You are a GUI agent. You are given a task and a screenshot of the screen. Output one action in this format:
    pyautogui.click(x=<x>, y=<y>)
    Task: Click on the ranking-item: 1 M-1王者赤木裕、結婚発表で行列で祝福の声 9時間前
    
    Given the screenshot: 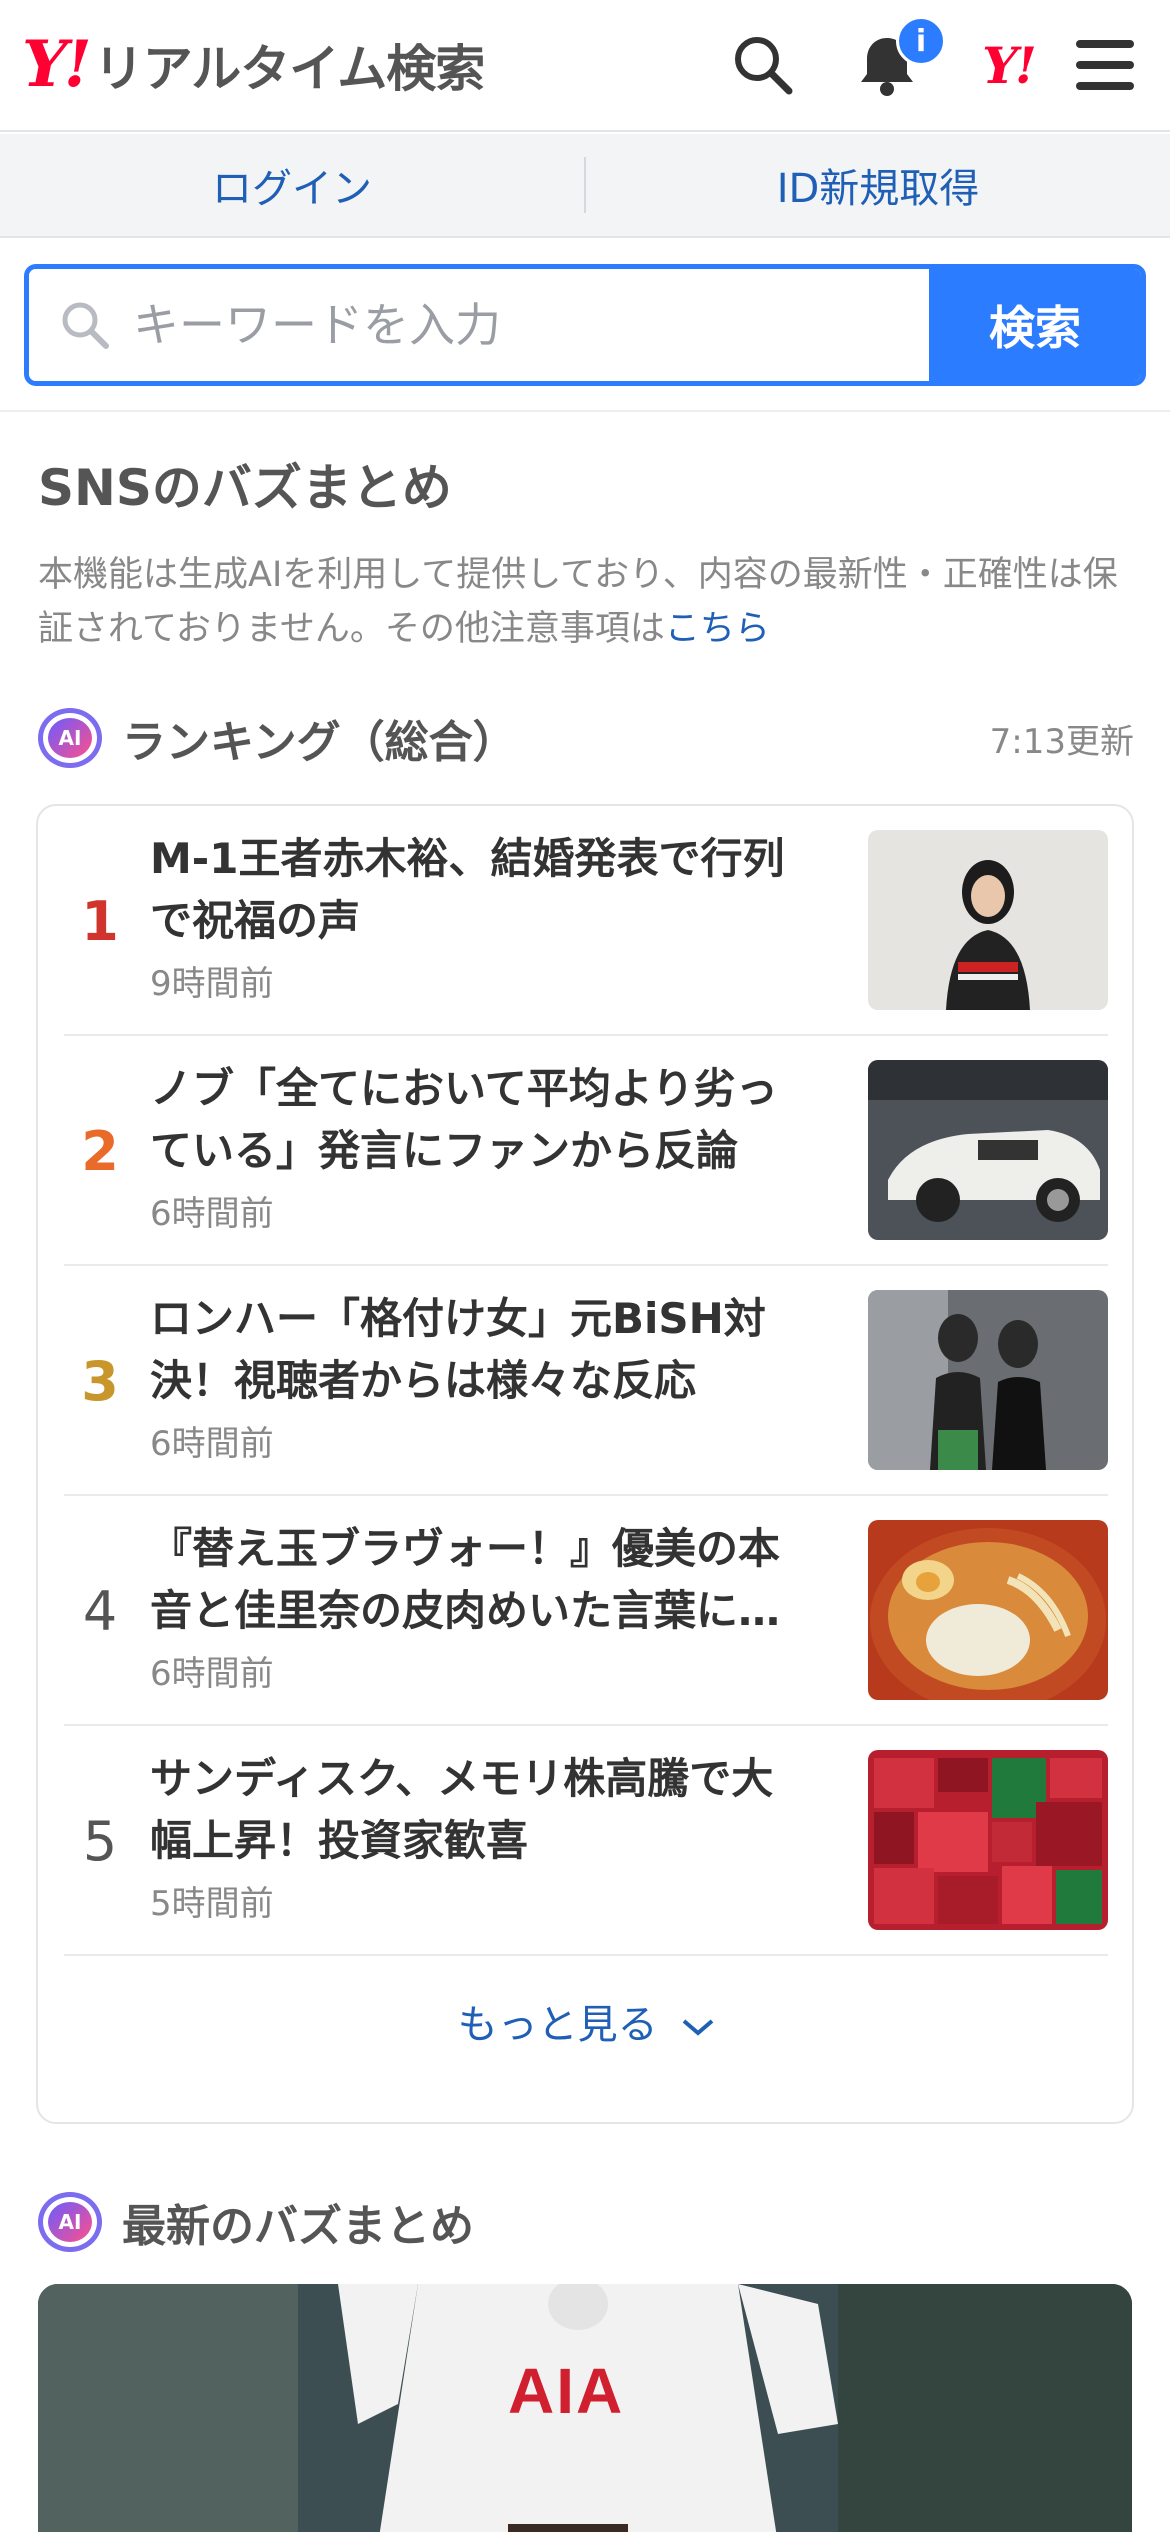 What is the action you would take?
    pyautogui.click(x=586, y=921)
    